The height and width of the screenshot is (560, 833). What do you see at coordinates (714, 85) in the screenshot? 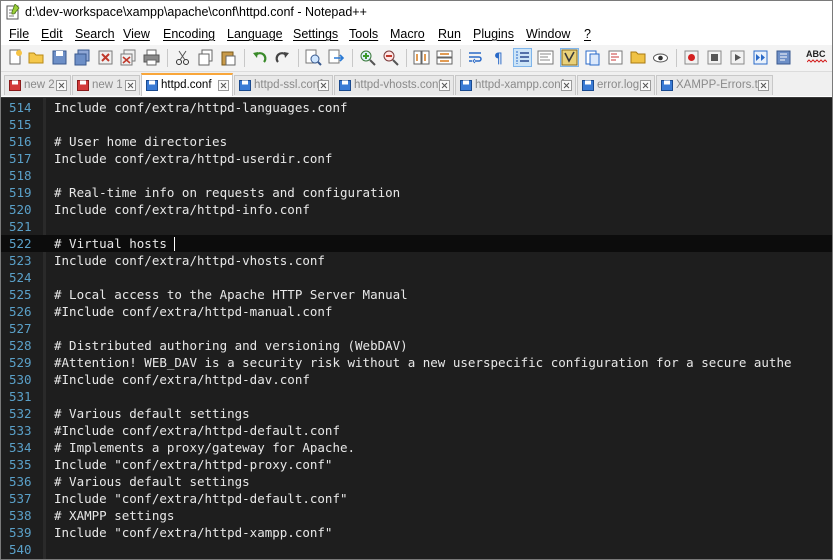
I see `tab-xampp-errors-txt: XAMPP-Errors.txt` at bounding box center [714, 85].